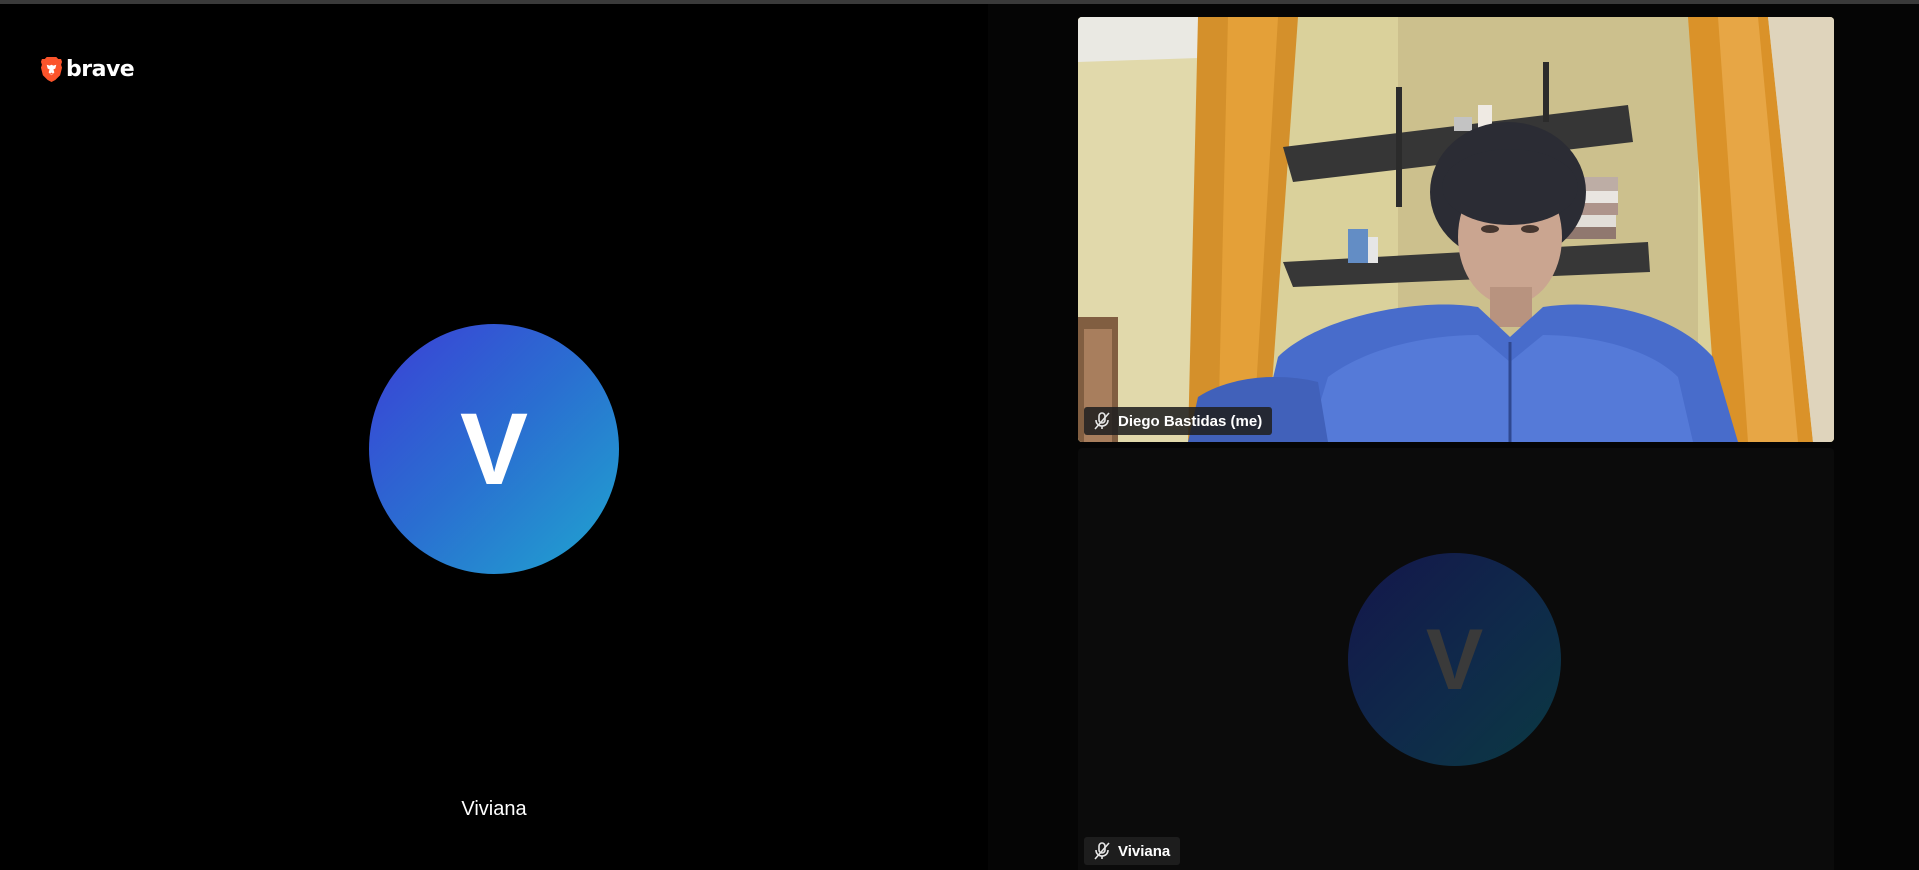 The image size is (1919, 870). I want to click on participant-name-pill: Diego Bastidas (me), so click(1178, 421).